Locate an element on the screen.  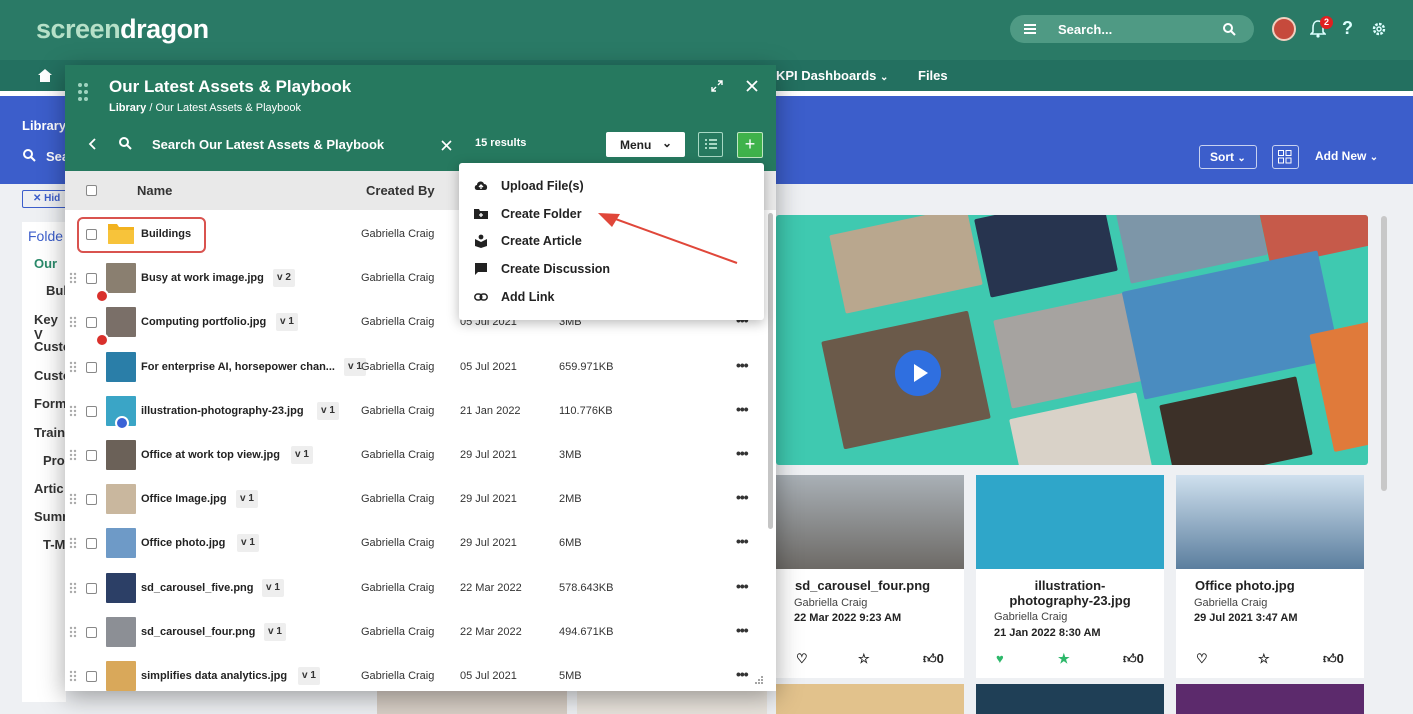
column-created-by: Created By is located at coordinates (400, 190).